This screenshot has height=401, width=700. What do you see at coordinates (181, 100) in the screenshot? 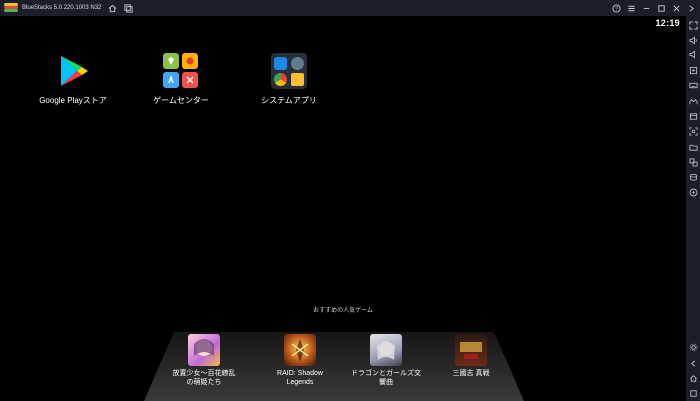
I see `app-label: ゲームセンター` at bounding box center [181, 100].